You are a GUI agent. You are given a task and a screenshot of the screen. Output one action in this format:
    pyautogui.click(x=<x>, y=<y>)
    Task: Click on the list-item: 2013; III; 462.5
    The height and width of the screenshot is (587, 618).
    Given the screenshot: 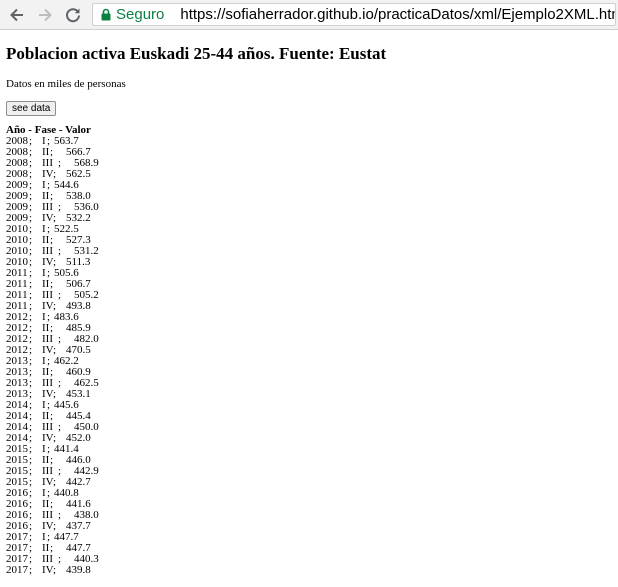 What is the action you would take?
    pyautogui.click(x=309, y=383)
    